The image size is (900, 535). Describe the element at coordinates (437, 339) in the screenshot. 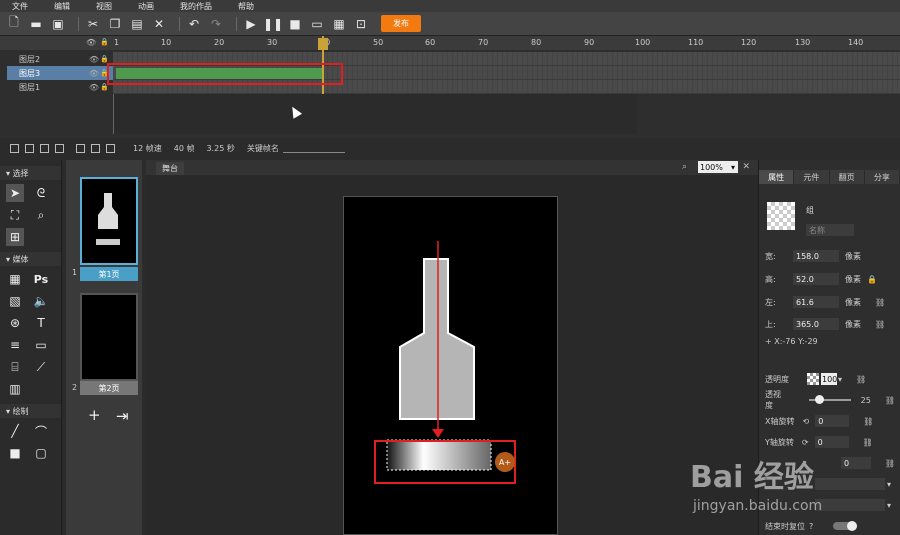

I see `bottle-shape` at that location.